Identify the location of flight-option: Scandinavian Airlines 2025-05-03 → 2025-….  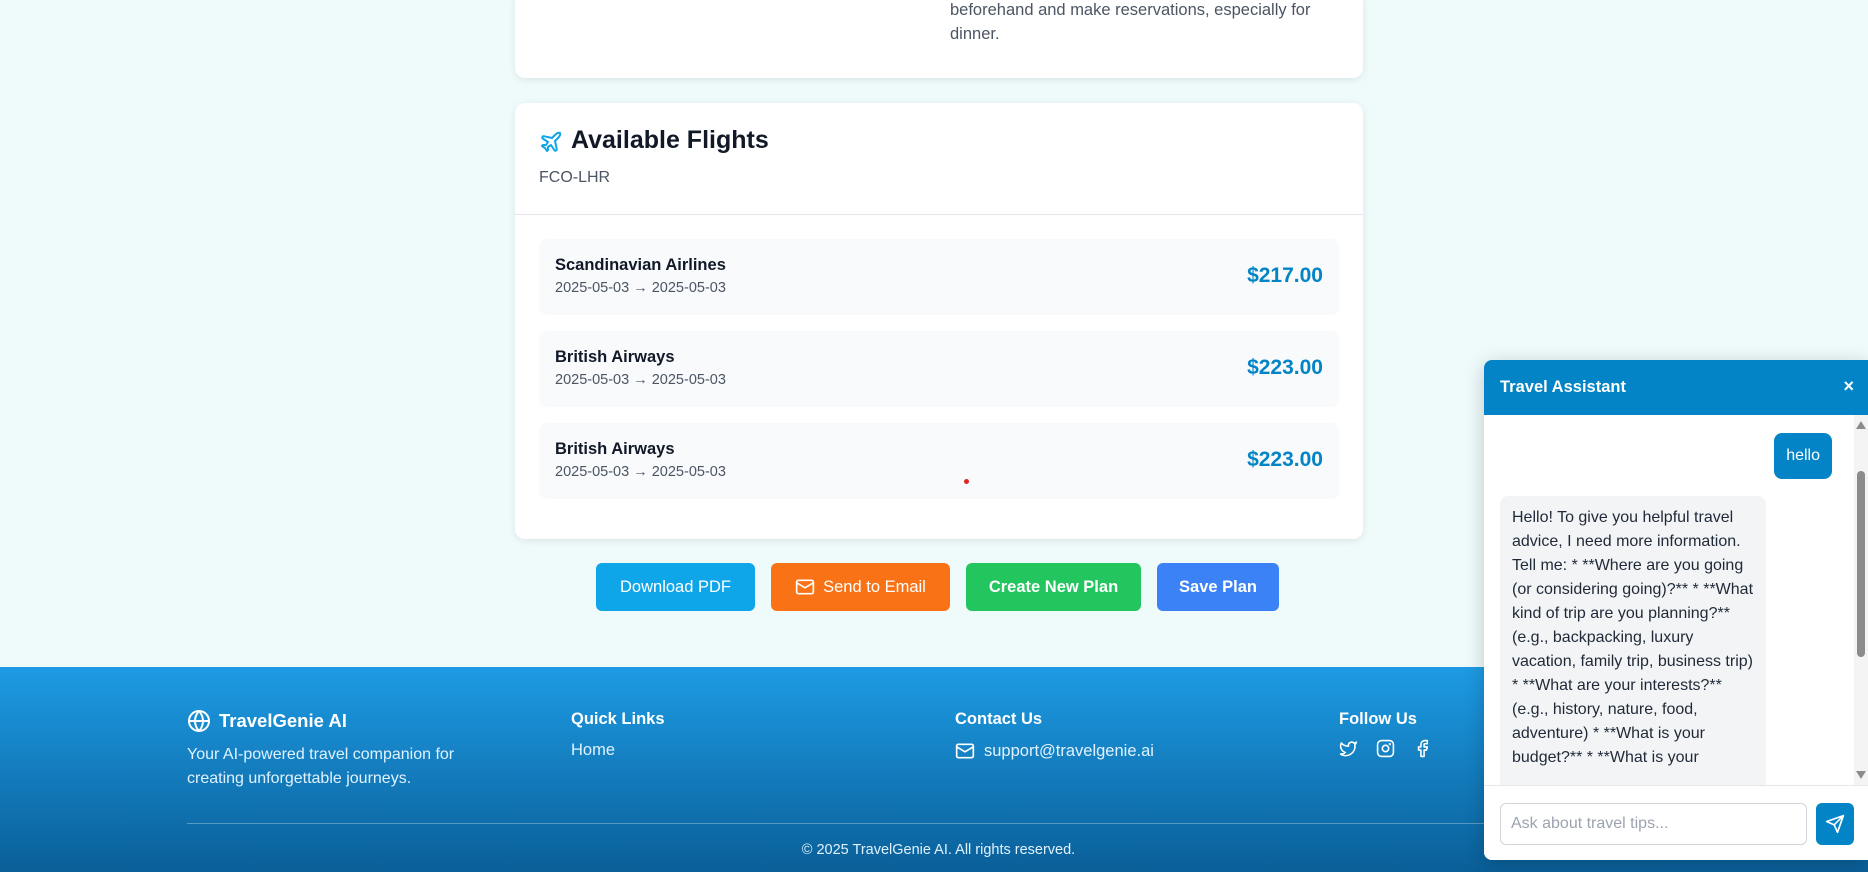
(939, 277).